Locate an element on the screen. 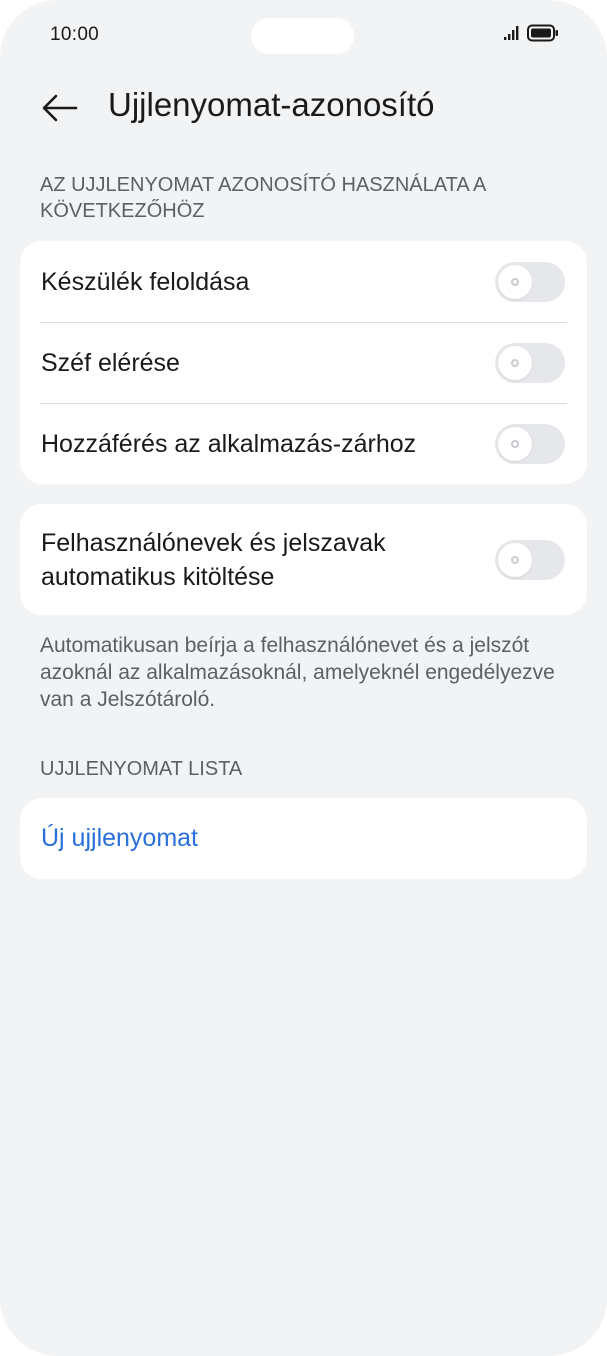 The width and height of the screenshot is (607, 1356). unlock-device-toggle is located at coordinates (530, 281).